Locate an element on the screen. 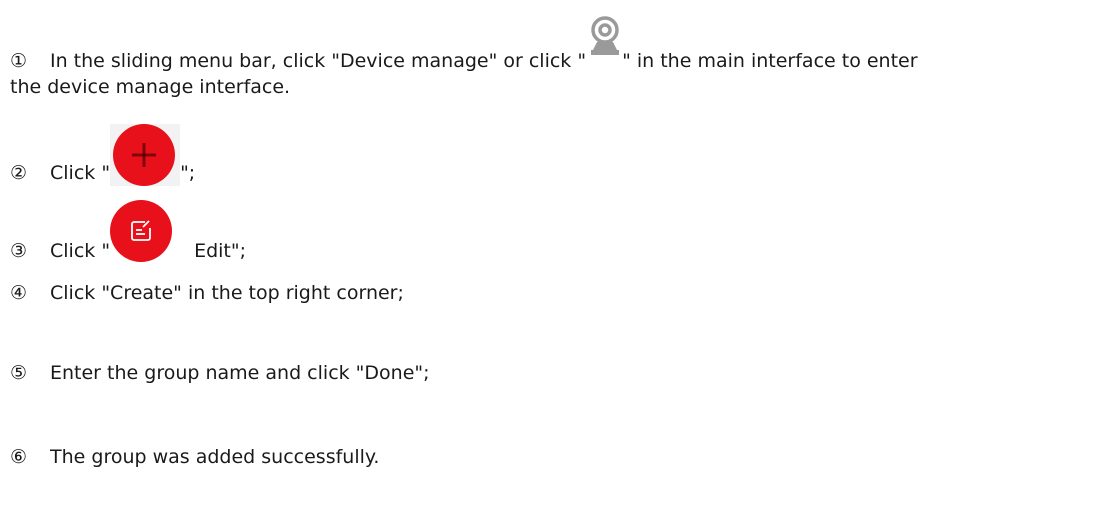 The width and height of the screenshot is (1105, 521). step-2: ② Click " "; is located at coordinates (102, 155).